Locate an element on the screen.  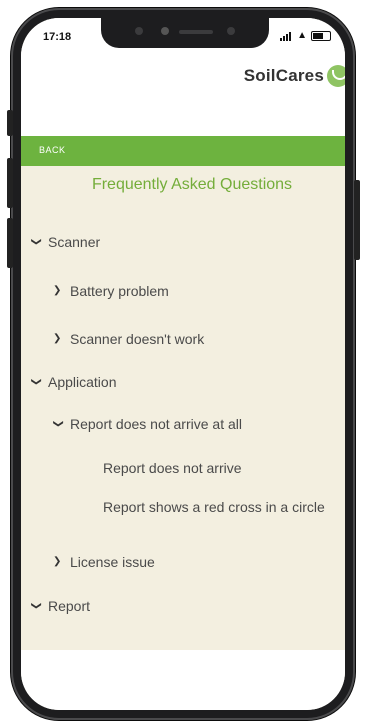
faq-item-scanner-doesnt-work: ❯ Scanner doesn't work is located at coordinates (128, 339).